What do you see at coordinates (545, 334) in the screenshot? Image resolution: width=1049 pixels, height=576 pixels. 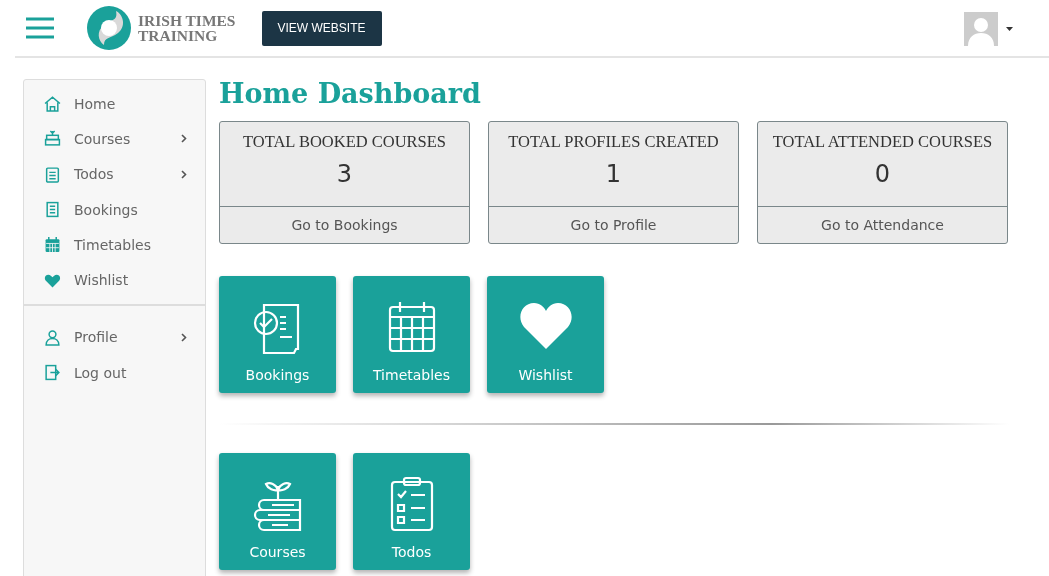 I see `shortcut-tile: Wishlist` at bounding box center [545, 334].